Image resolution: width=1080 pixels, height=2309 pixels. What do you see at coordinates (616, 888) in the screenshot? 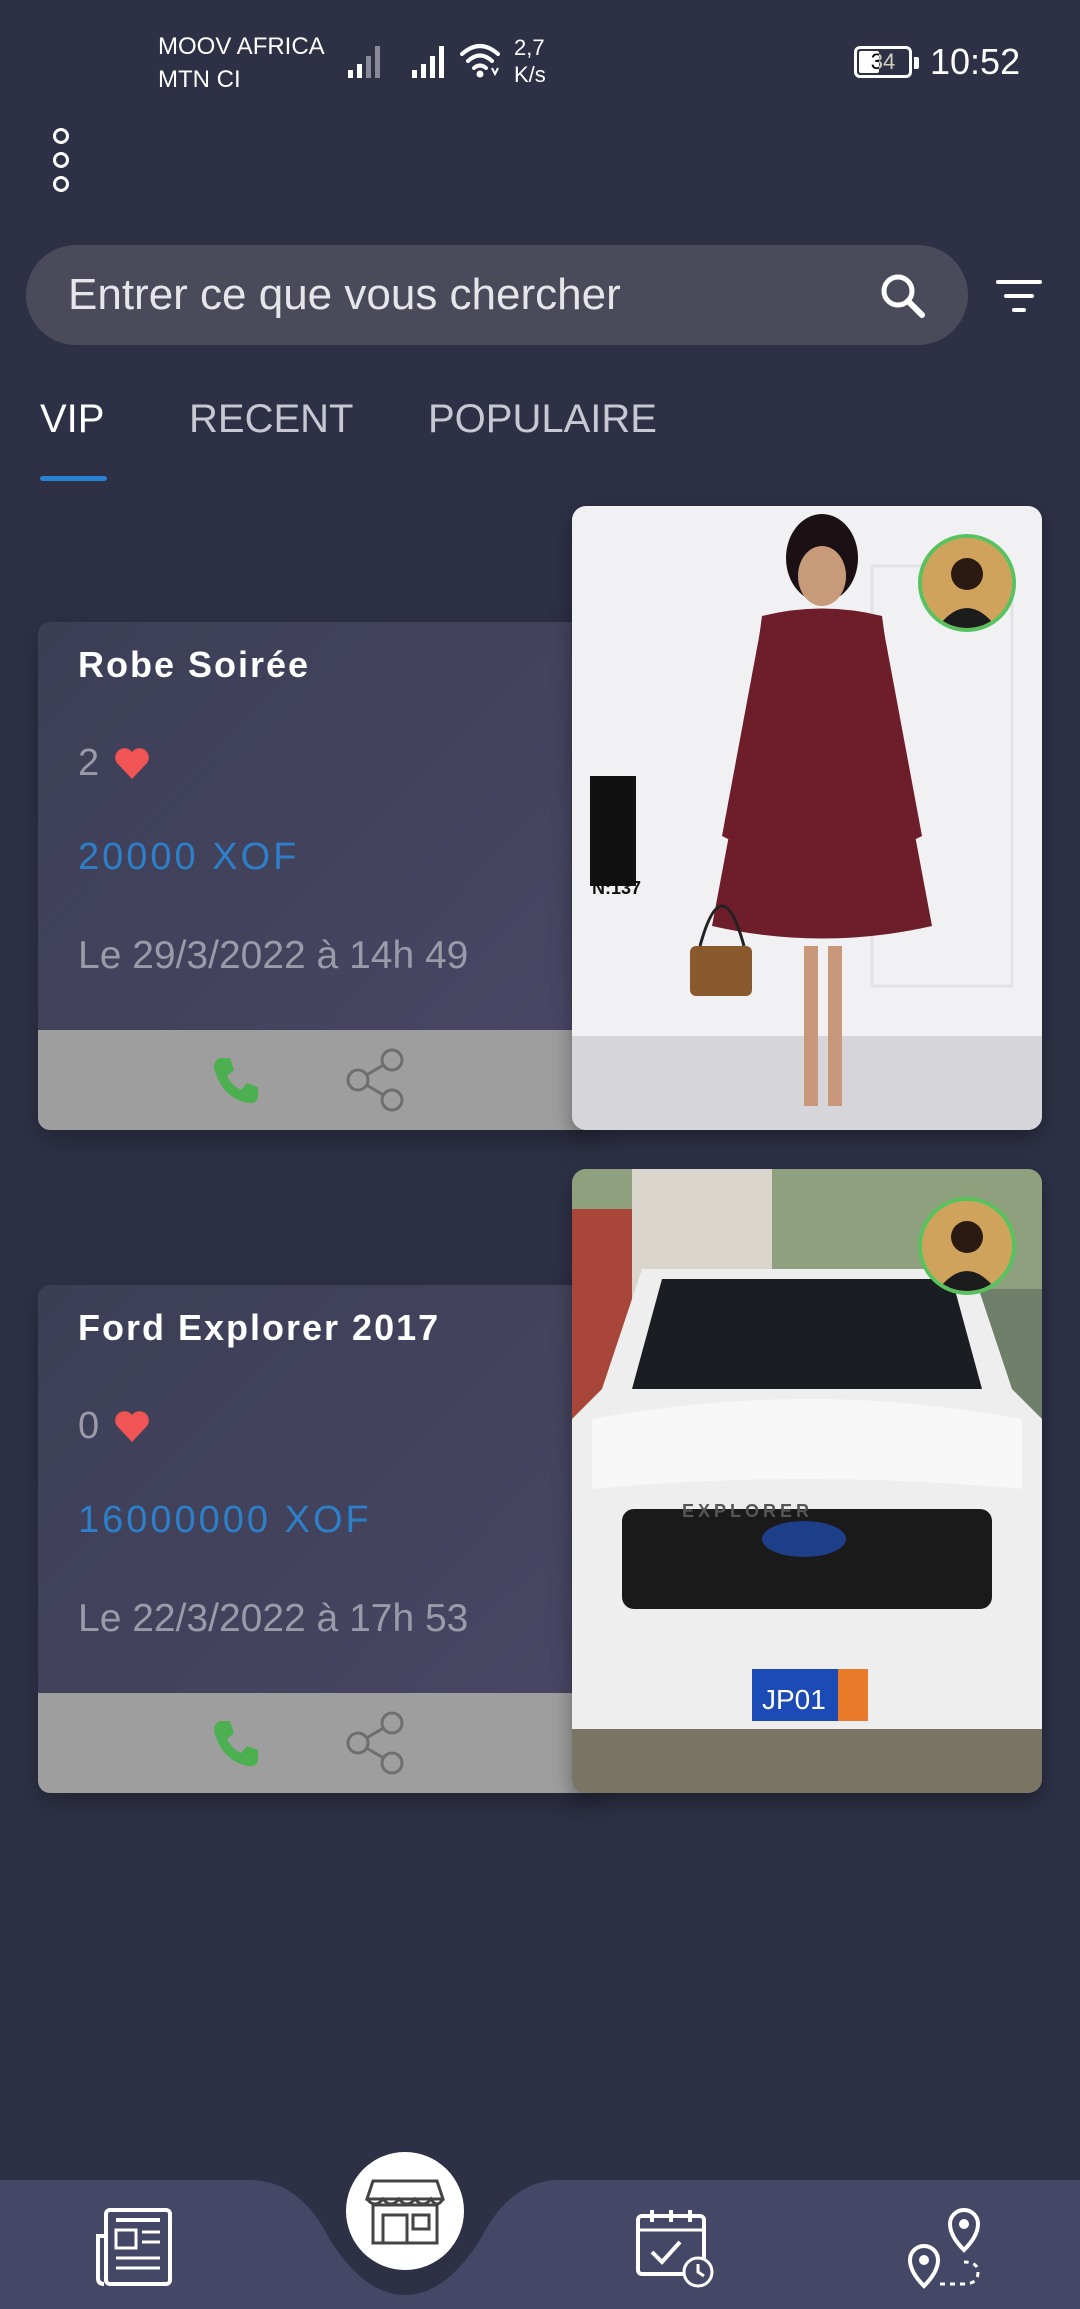
I see `image-tag: N:137` at bounding box center [616, 888].